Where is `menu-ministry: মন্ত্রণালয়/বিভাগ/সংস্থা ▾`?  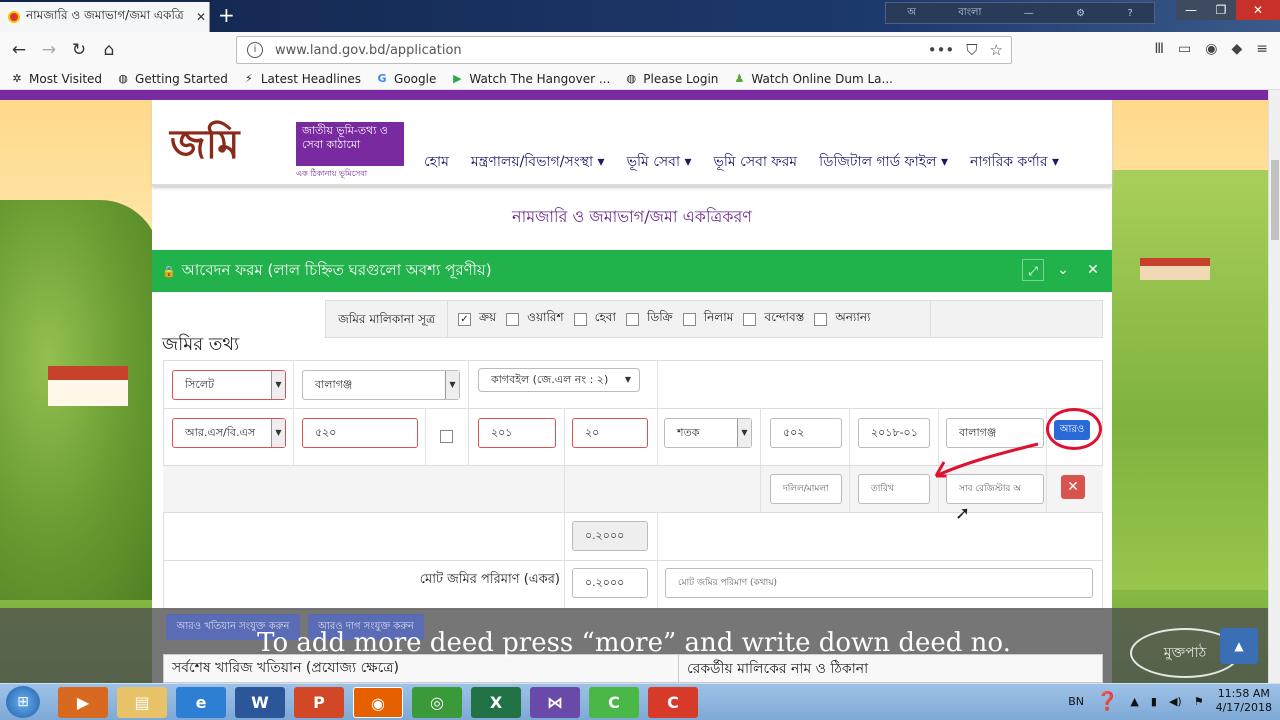 menu-ministry: মন্ত্রণালয়/বিভাগ/সংস্থা ▾ is located at coordinates (538, 162).